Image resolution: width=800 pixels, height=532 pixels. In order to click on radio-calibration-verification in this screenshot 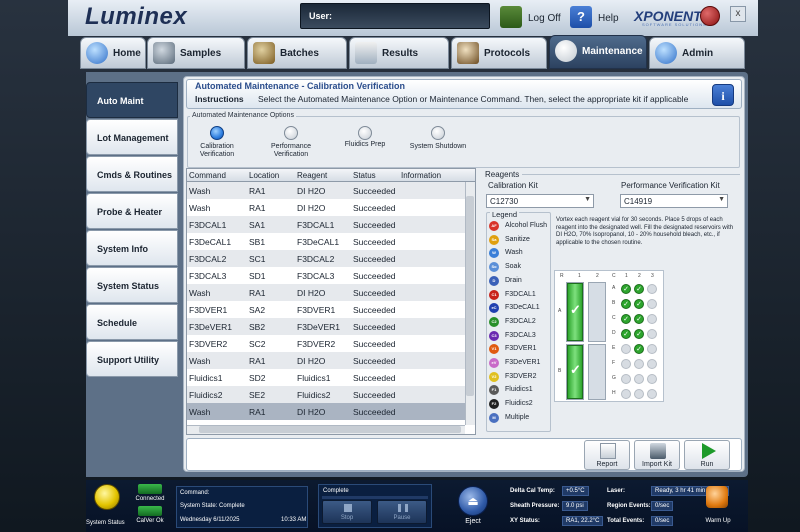, I will do `click(217, 133)`.